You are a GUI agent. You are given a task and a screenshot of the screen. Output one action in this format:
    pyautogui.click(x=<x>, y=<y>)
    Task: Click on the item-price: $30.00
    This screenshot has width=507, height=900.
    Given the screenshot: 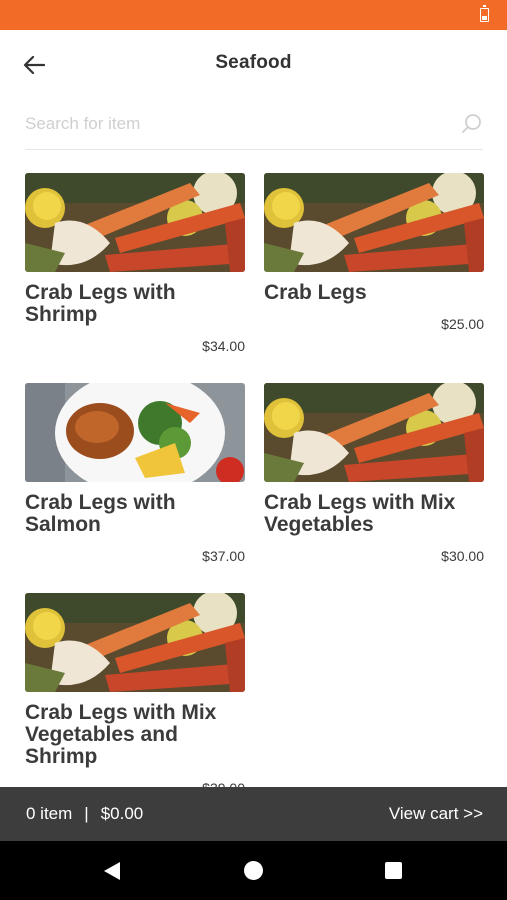 What is the action you would take?
    pyautogui.click(x=462, y=556)
    